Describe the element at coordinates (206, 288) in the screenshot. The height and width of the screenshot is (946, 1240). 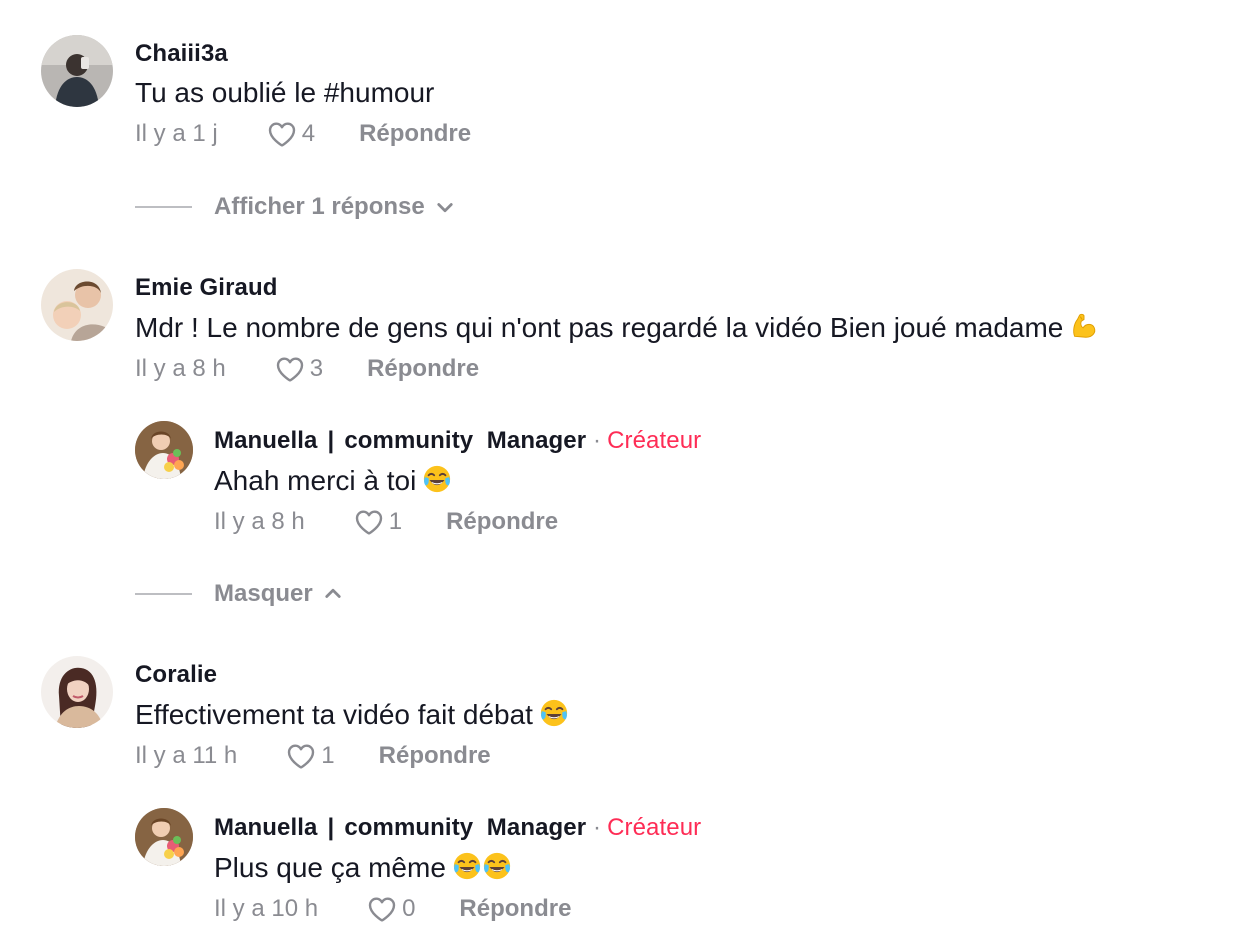
I see `comment-author: Emie Giraud` at that location.